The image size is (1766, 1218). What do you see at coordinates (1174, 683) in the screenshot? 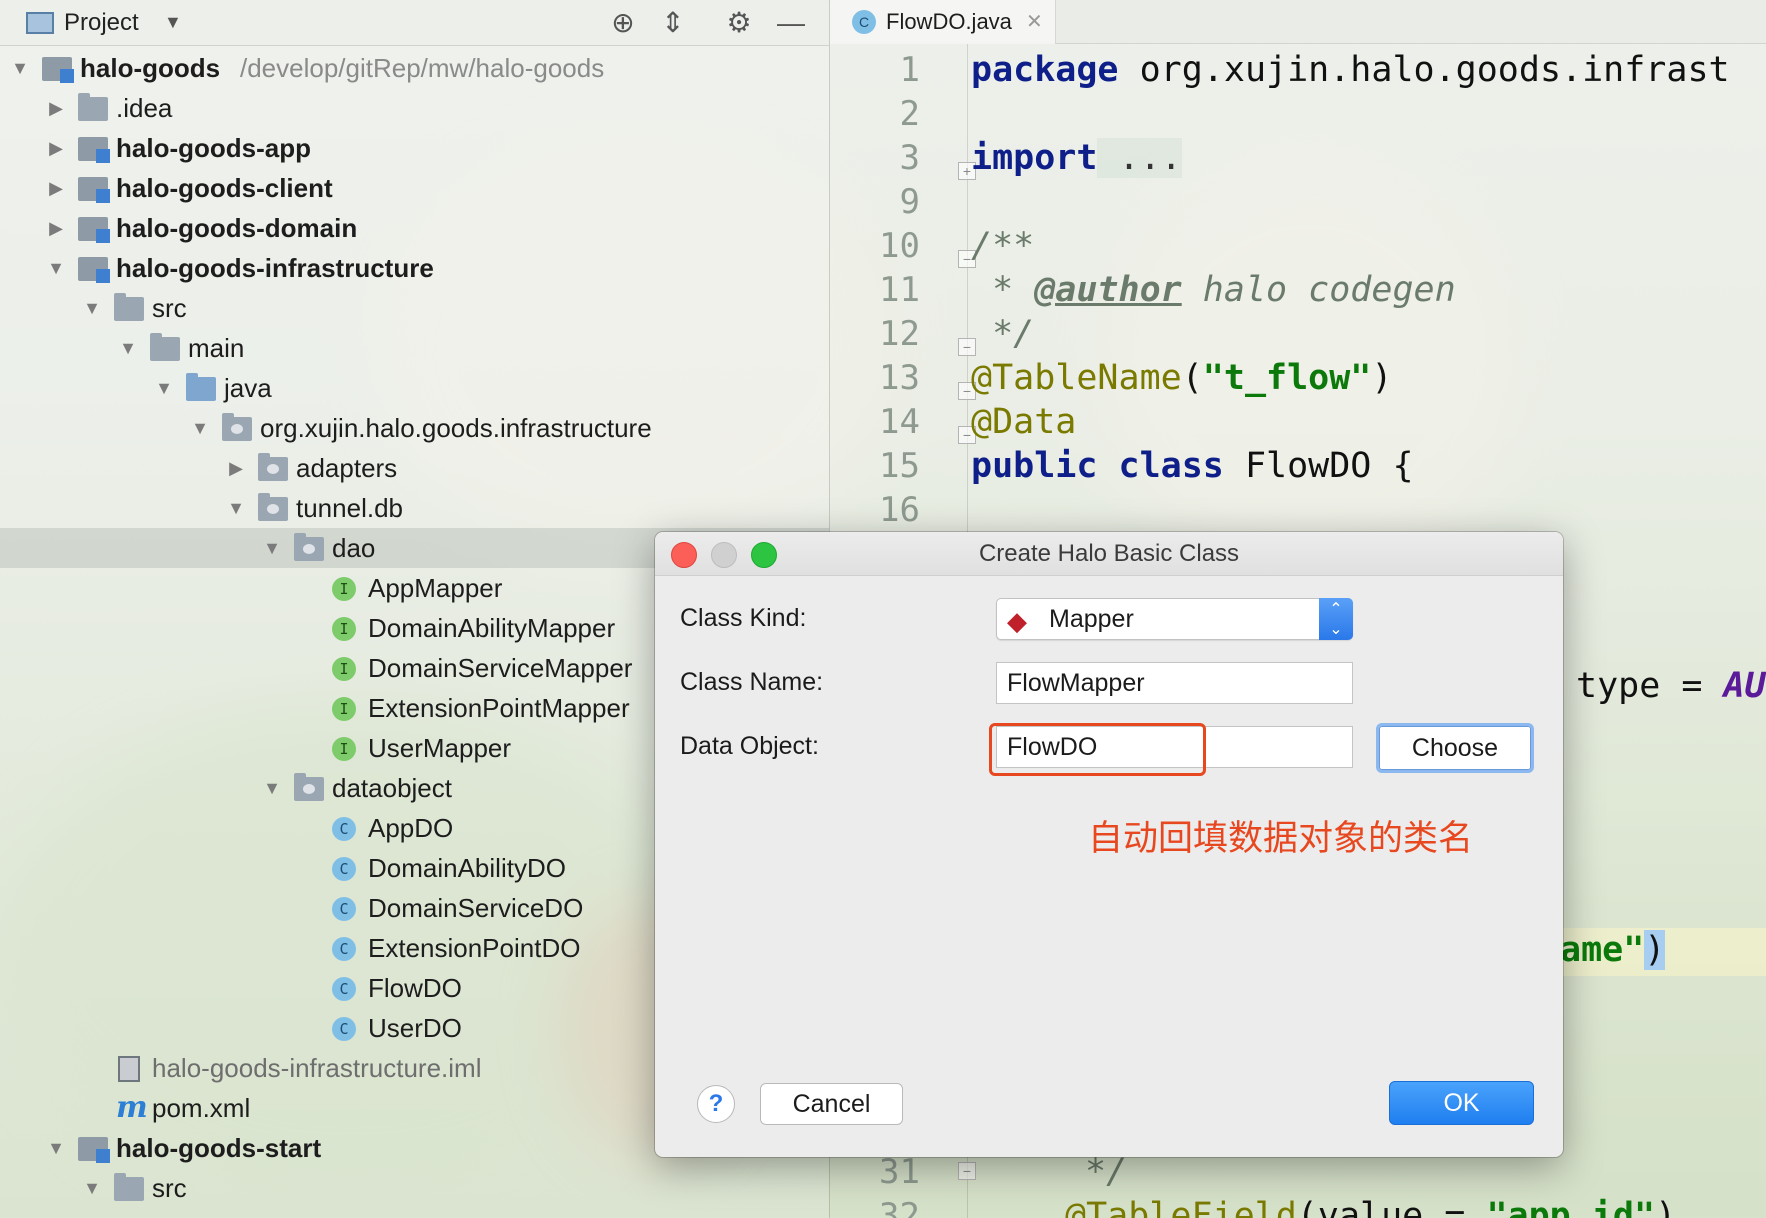
I see `class-name-input: FlowMapper` at bounding box center [1174, 683].